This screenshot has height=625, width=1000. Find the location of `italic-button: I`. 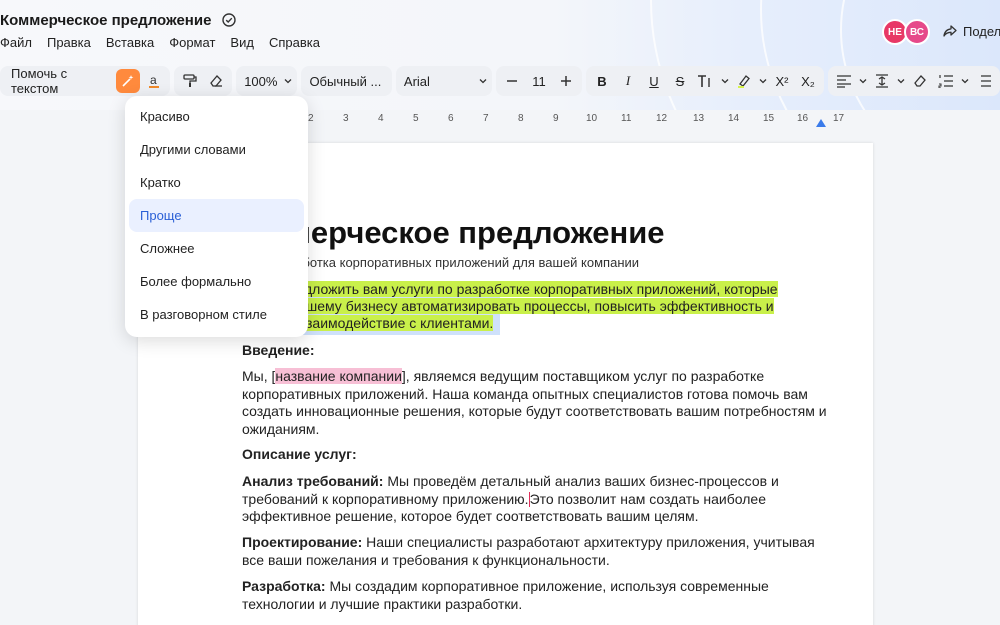

italic-button: I is located at coordinates (628, 81).